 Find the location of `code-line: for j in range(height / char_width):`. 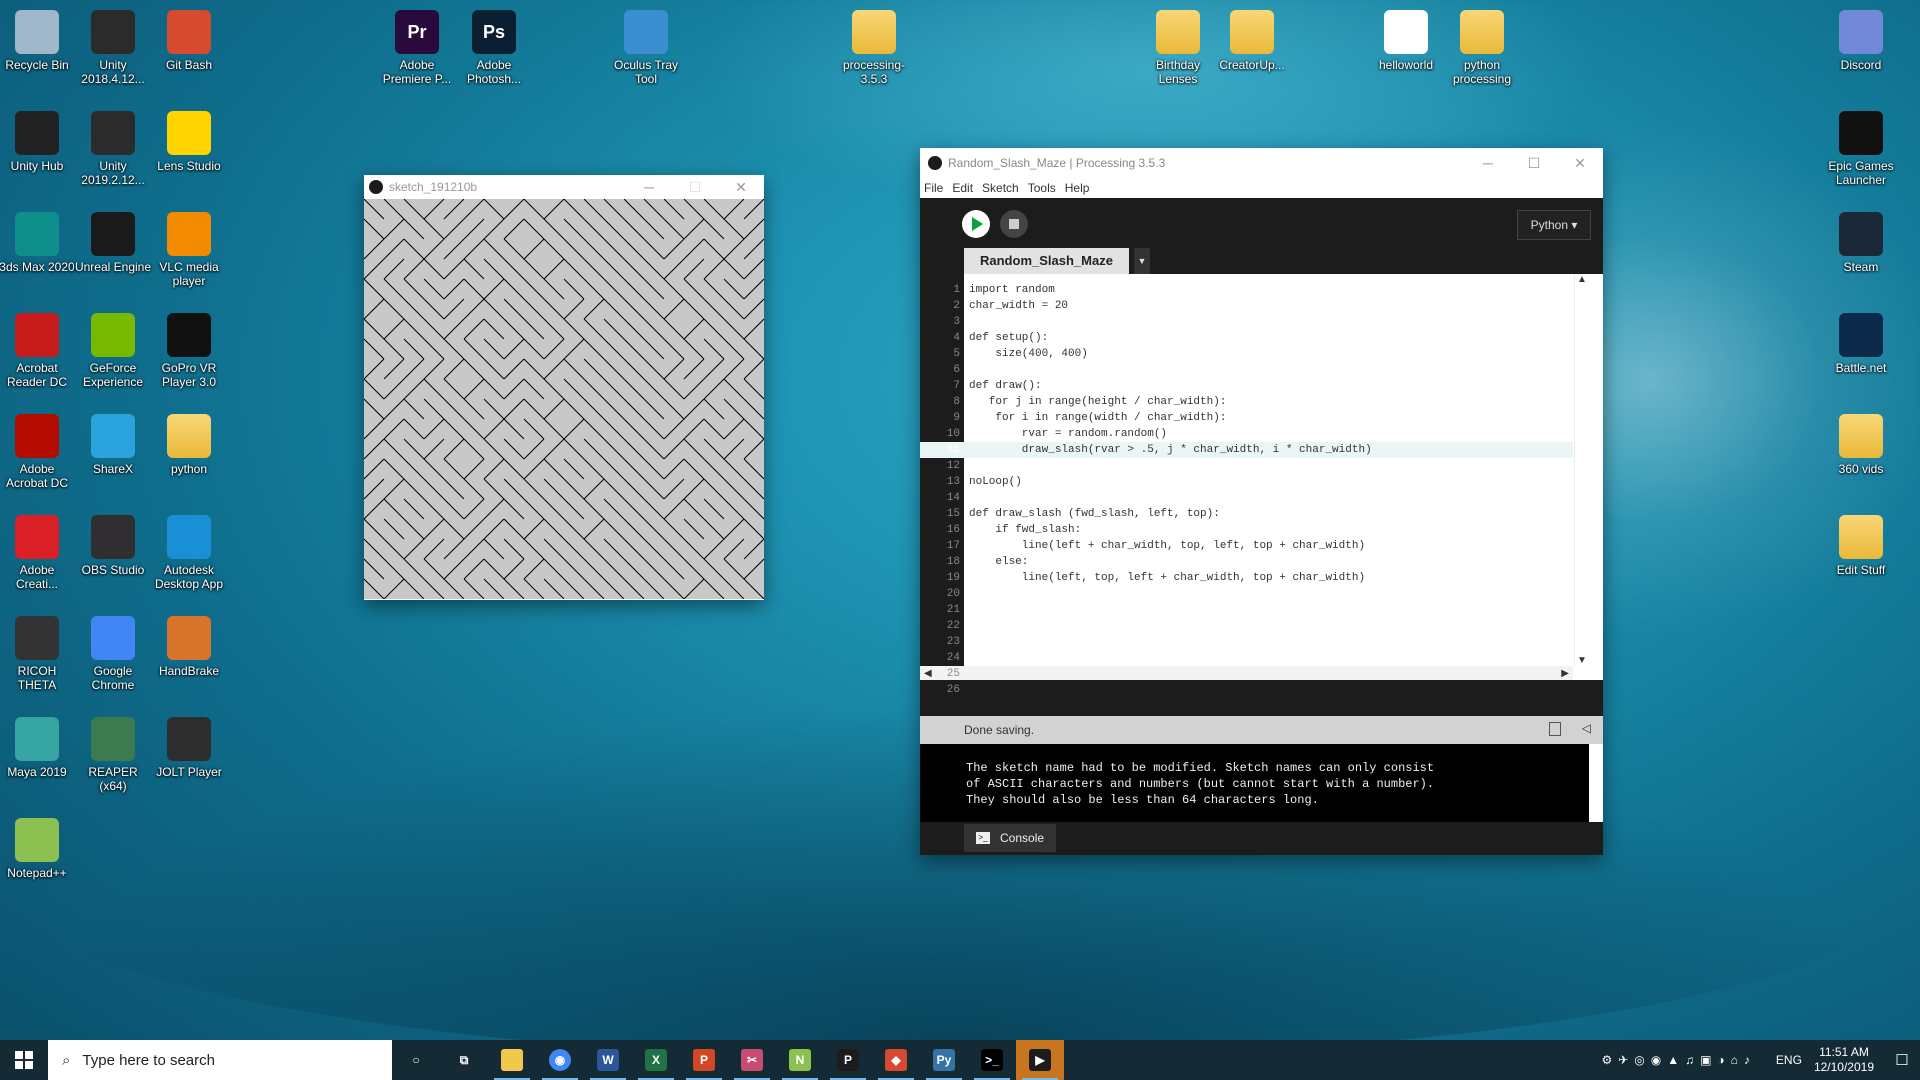

code-line: for j in range(height / char_width): is located at coordinates (1170, 402).